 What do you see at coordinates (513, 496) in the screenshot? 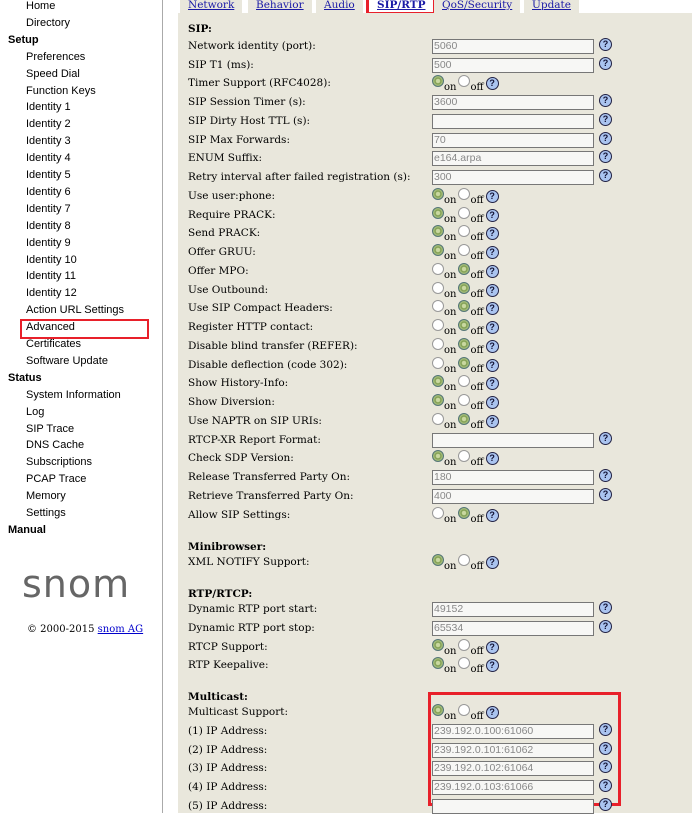
I see `setting-input: 400` at bounding box center [513, 496].